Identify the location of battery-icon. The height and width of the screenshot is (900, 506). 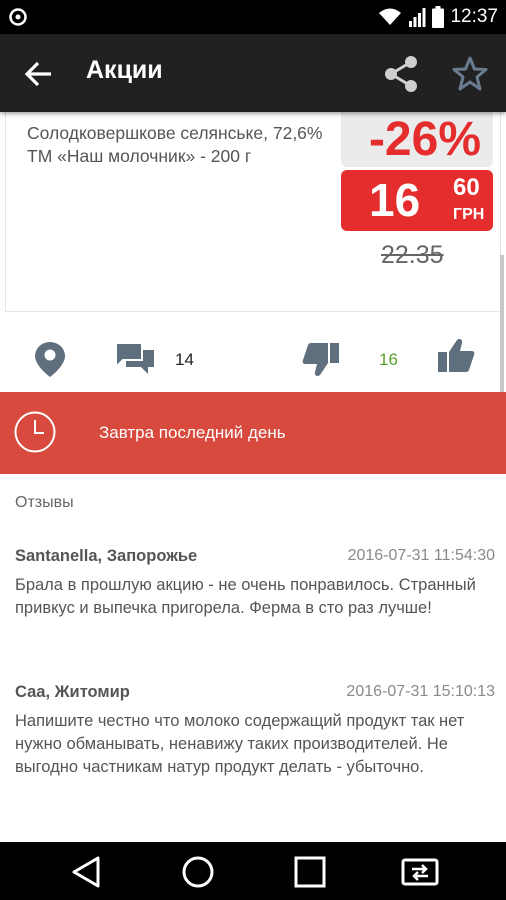
(438, 17).